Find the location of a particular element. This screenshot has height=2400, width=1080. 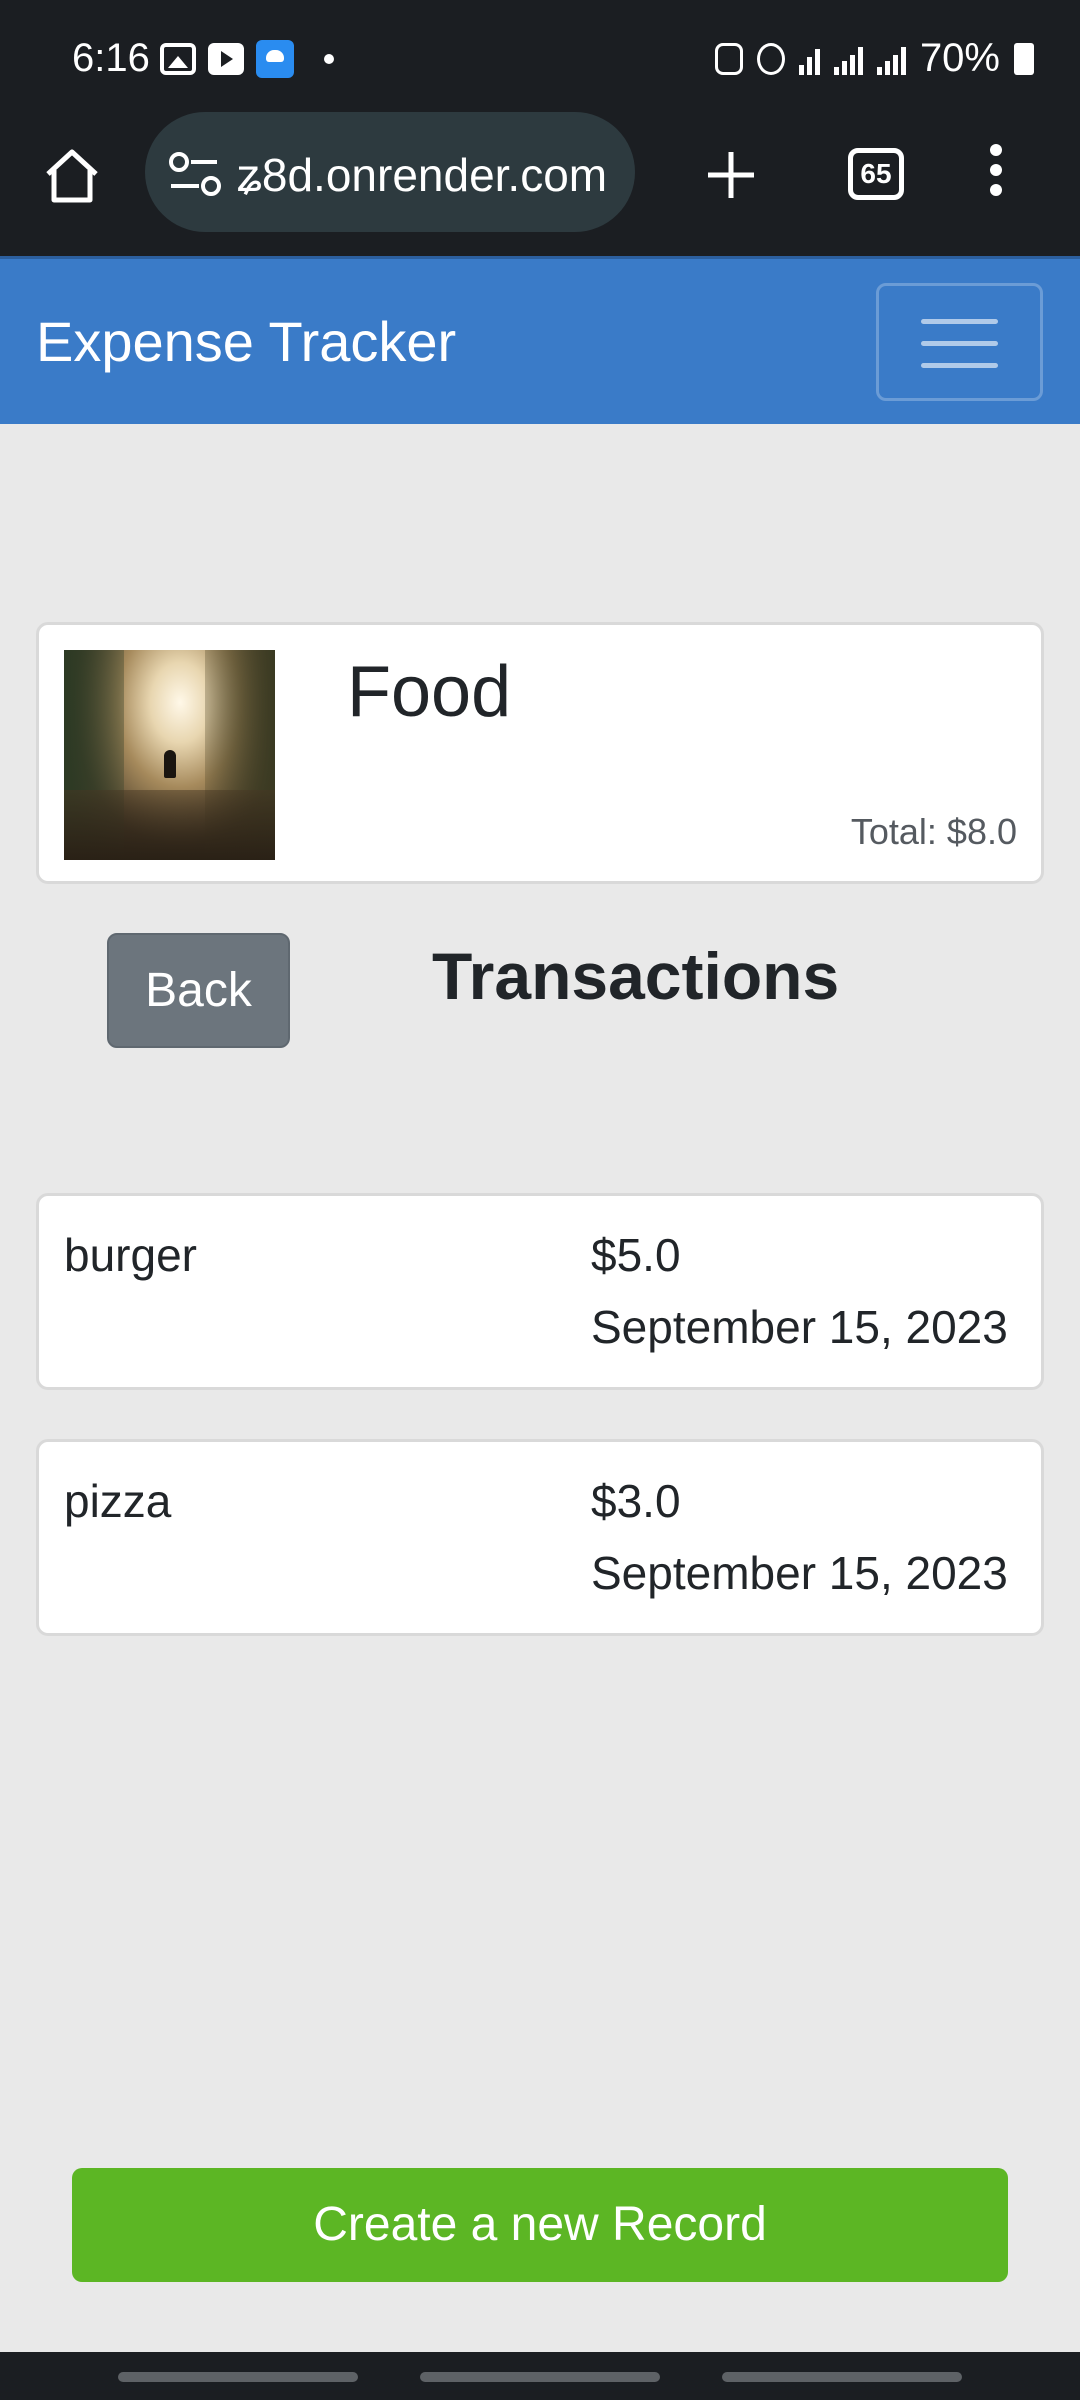

youtube-icon is located at coordinates (226, 59).